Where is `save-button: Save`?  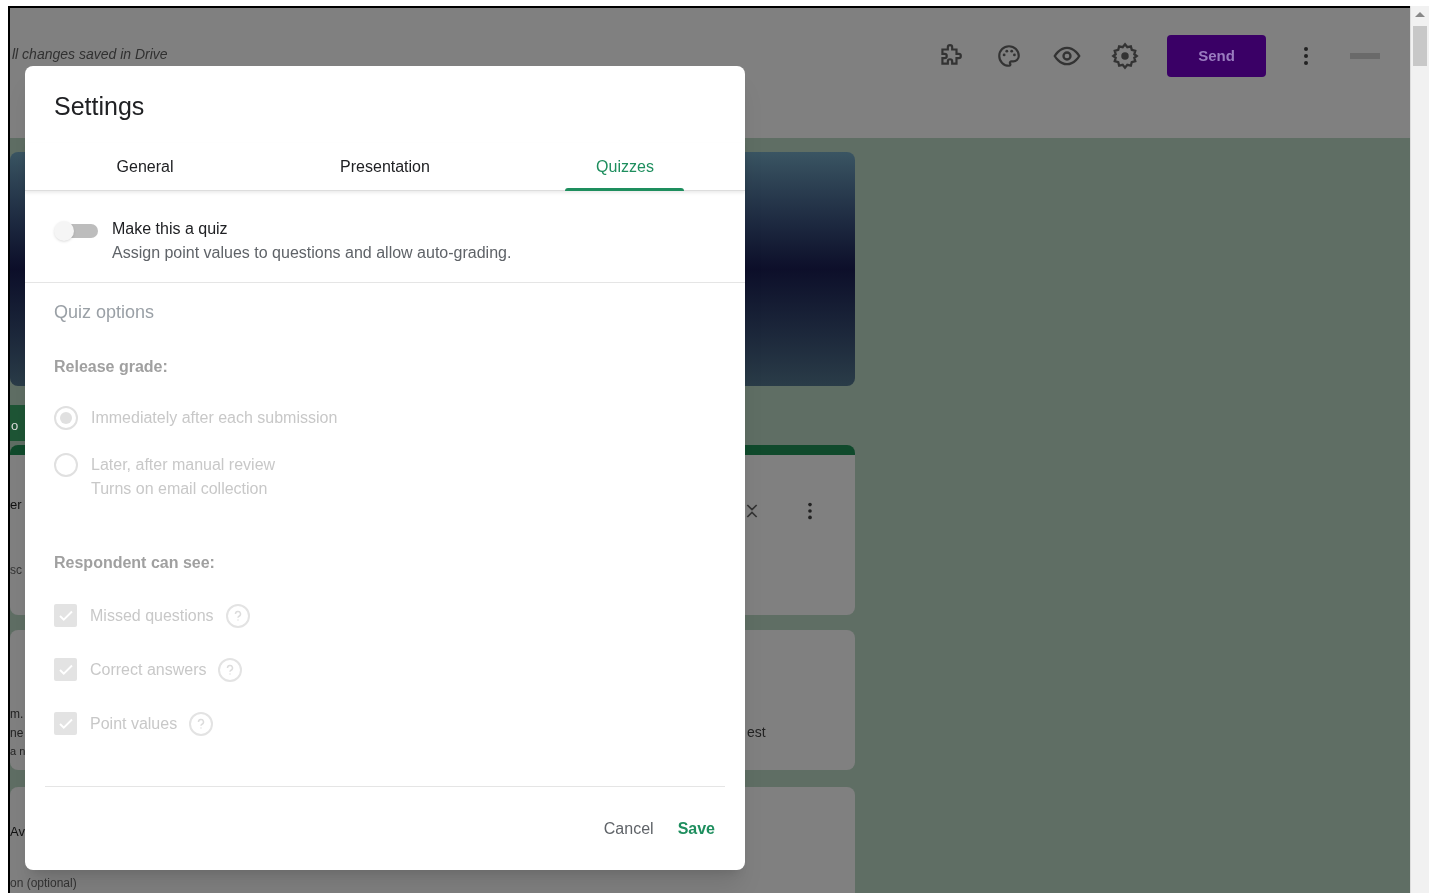
save-button: Save is located at coordinates (696, 828).